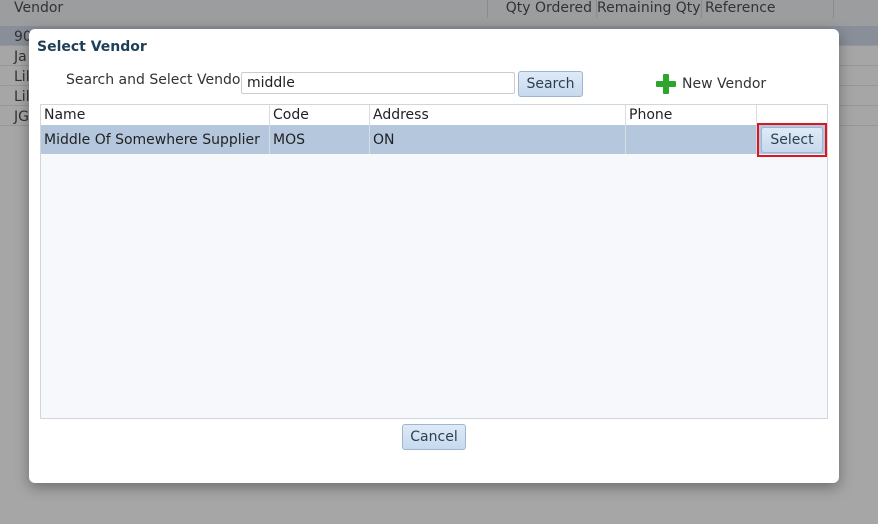  What do you see at coordinates (724, 84) in the screenshot?
I see `new-vendor-label: New Vendor` at bounding box center [724, 84].